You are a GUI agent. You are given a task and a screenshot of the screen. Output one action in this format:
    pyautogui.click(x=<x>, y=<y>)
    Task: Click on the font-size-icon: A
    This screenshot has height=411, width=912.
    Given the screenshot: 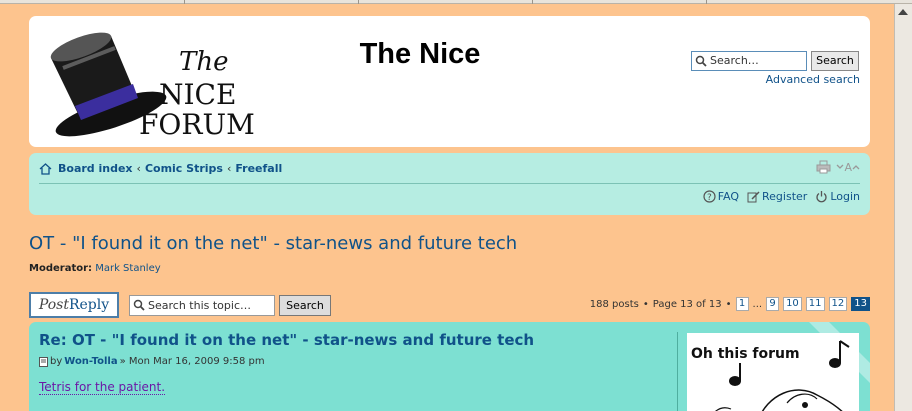 What is the action you would take?
    pyautogui.click(x=848, y=167)
    